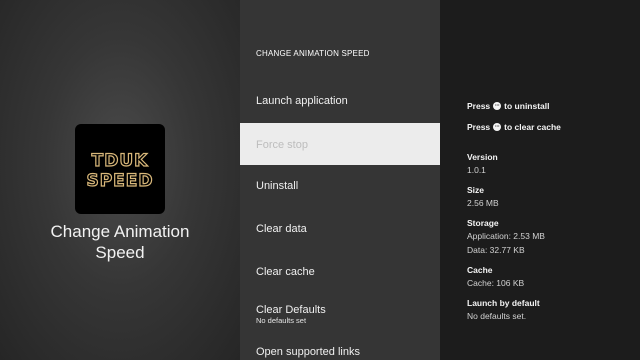 The width and height of the screenshot is (640, 360). I want to click on menu-item-label: Force stop, so click(282, 145).